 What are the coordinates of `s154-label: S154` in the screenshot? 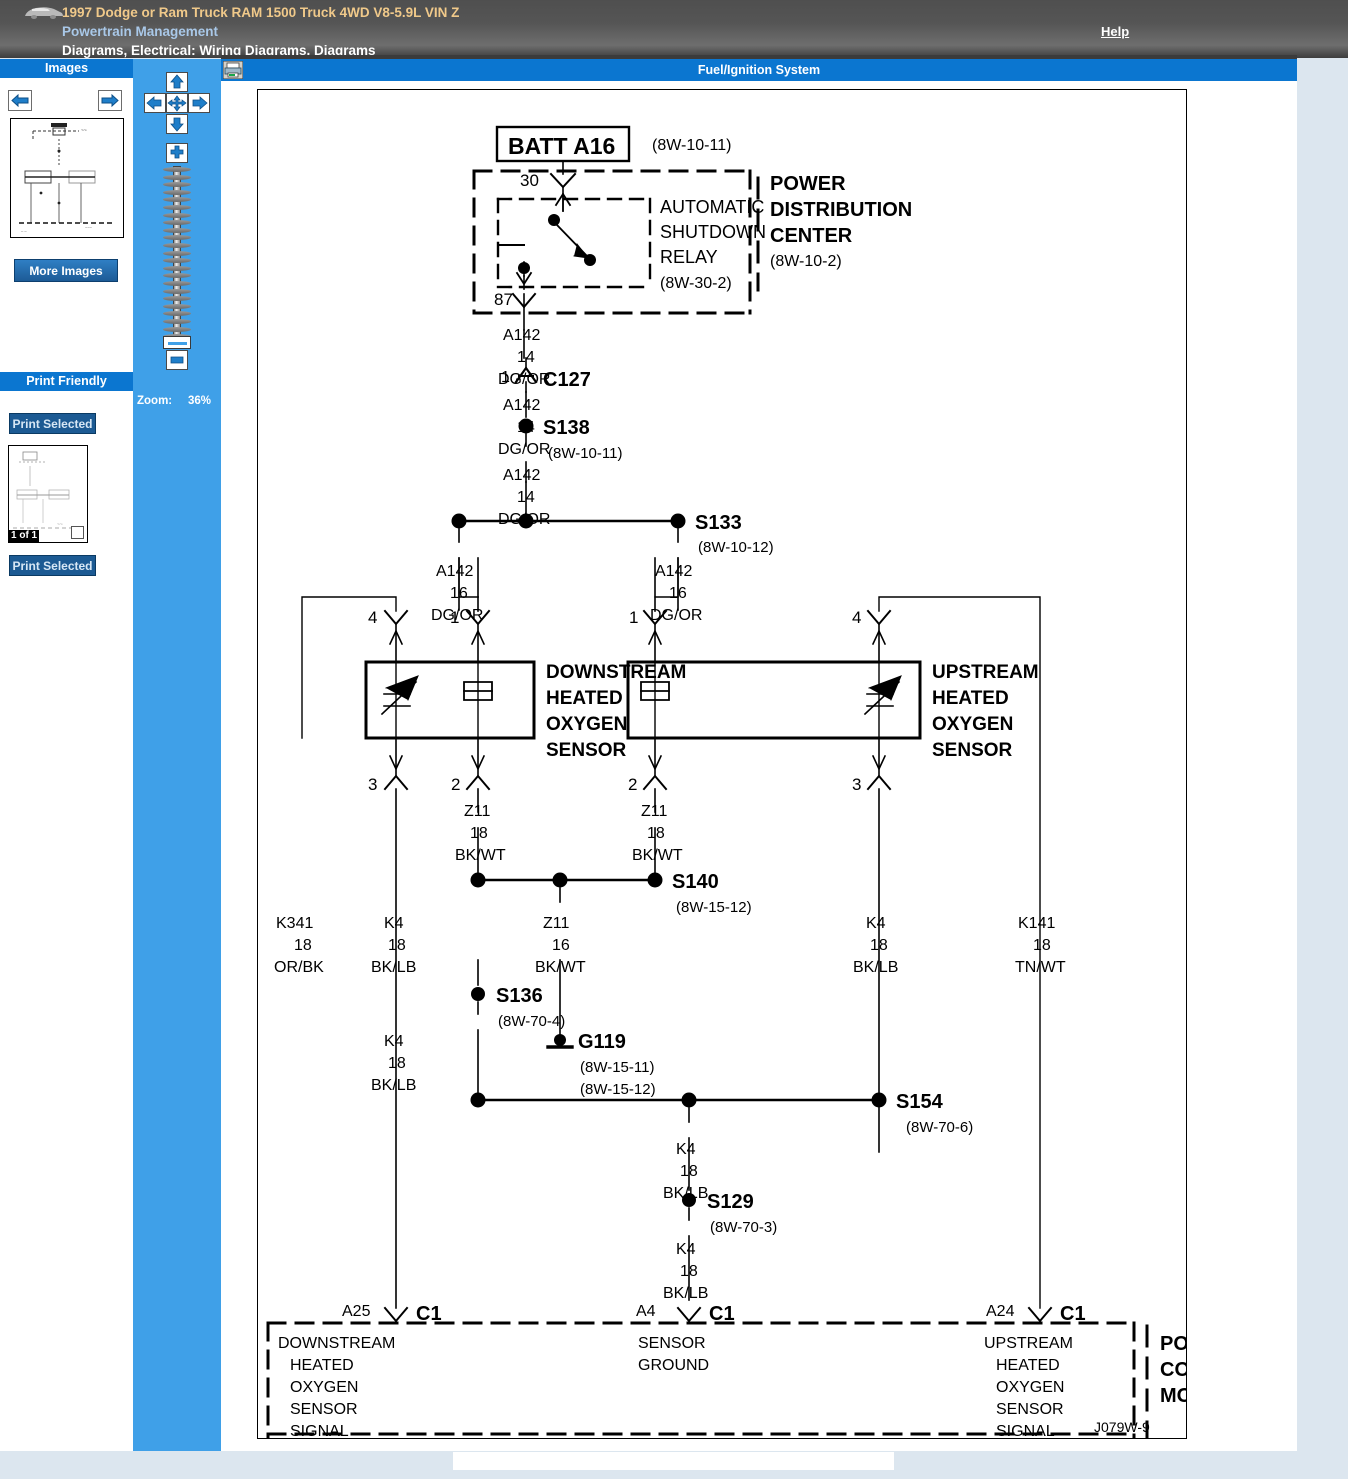 It's located at (920, 1102).